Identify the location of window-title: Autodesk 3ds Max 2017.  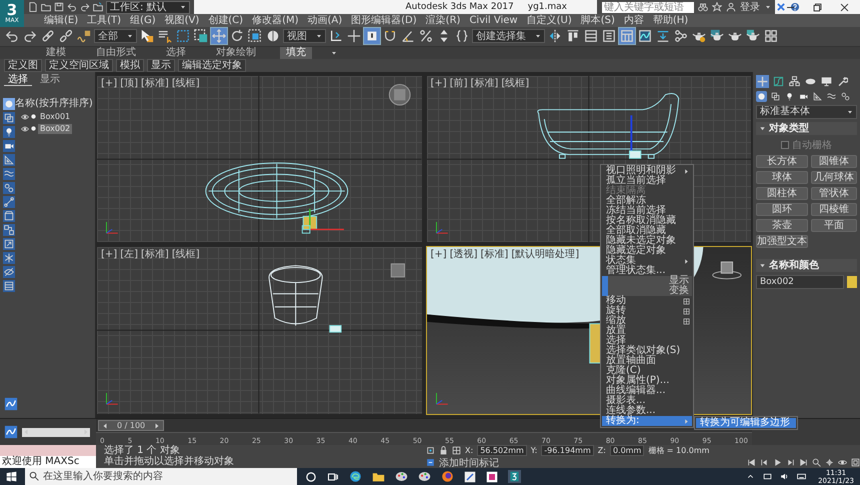
(459, 7).